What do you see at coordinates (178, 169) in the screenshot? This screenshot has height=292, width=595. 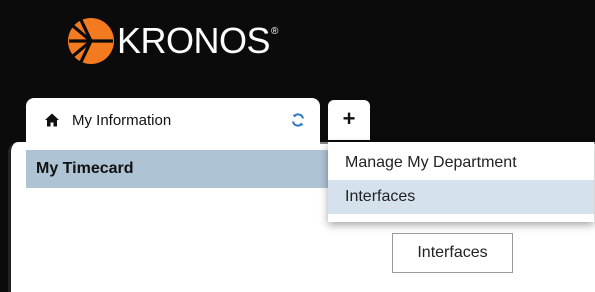 I see `widget-header-my-timecard: My Timecard` at bounding box center [178, 169].